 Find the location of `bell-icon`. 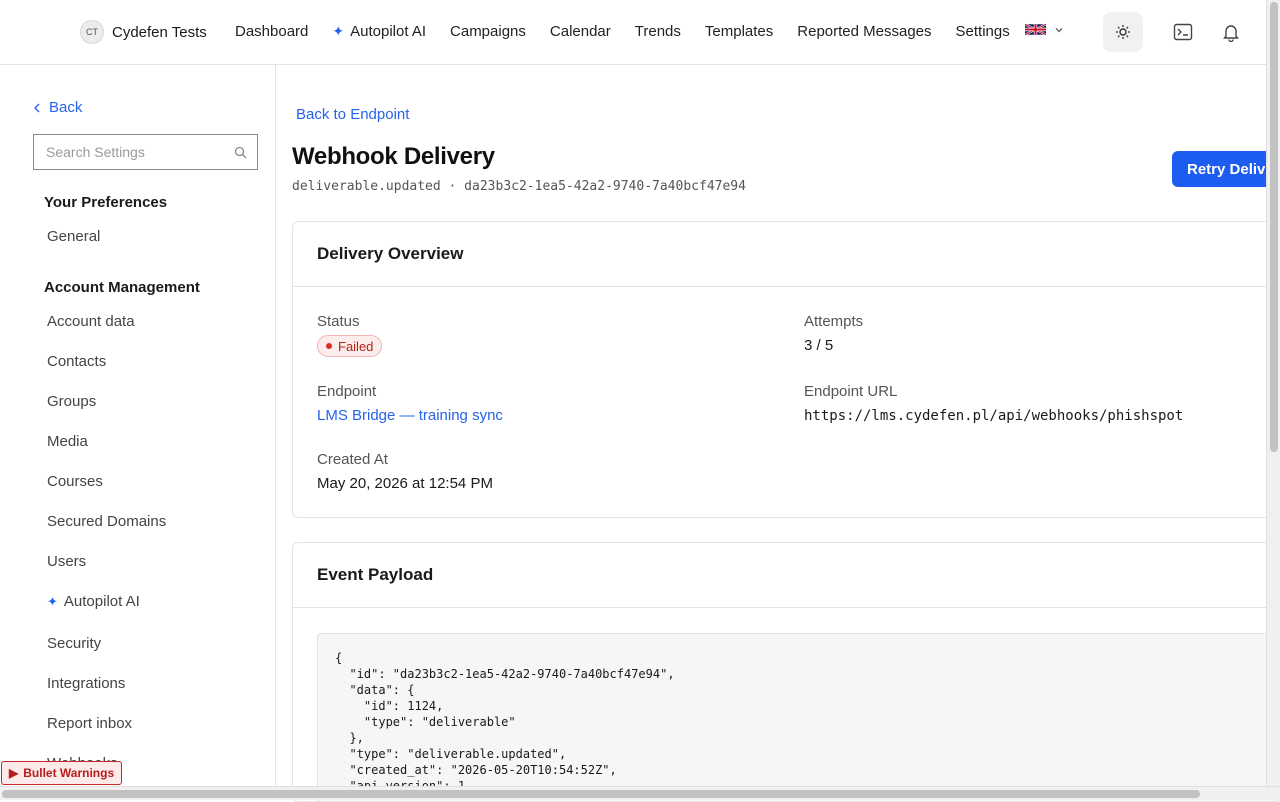

bell-icon is located at coordinates (1231, 33).